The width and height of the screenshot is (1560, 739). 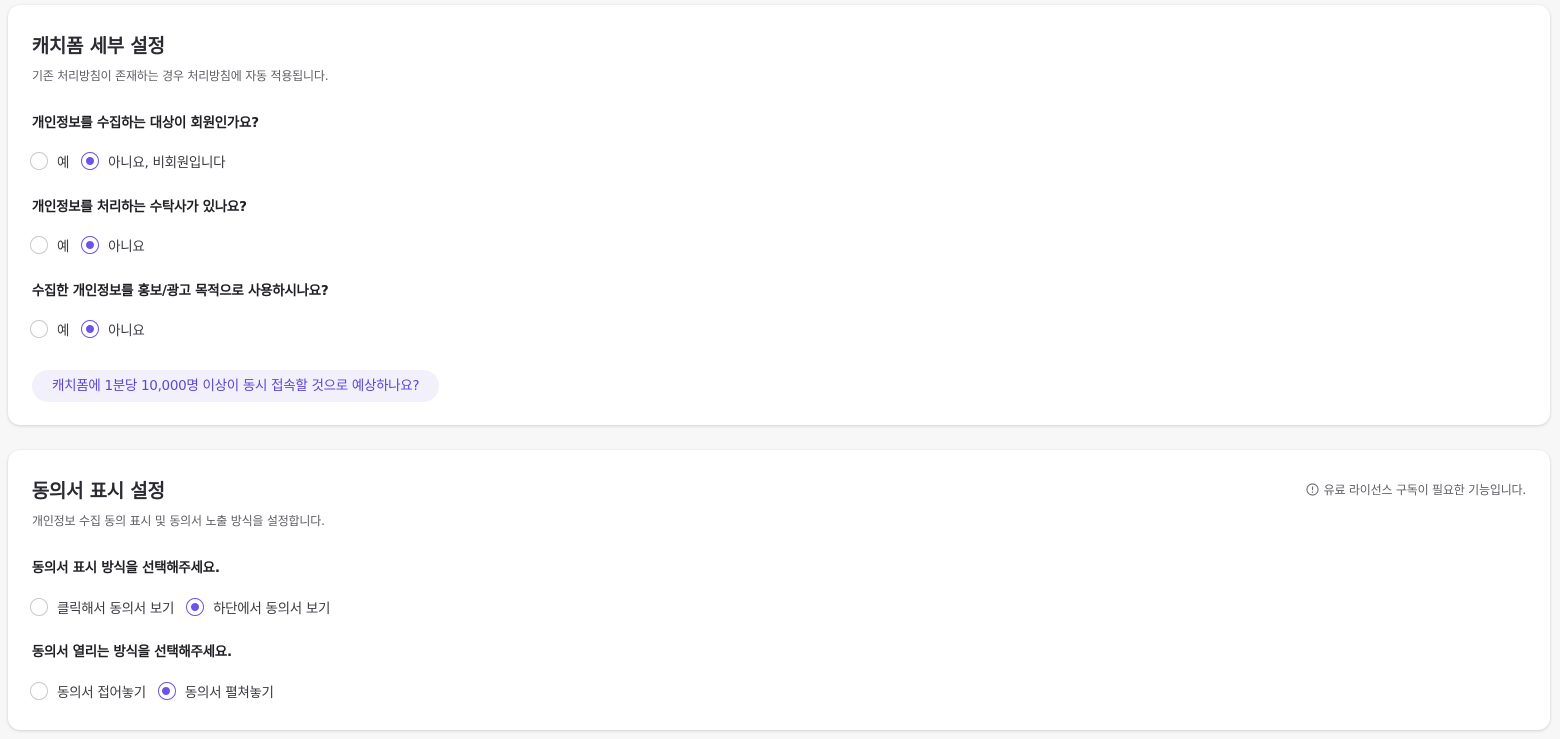 What do you see at coordinates (1312, 489) in the screenshot?
I see `info-circle-icon` at bounding box center [1312, 489].